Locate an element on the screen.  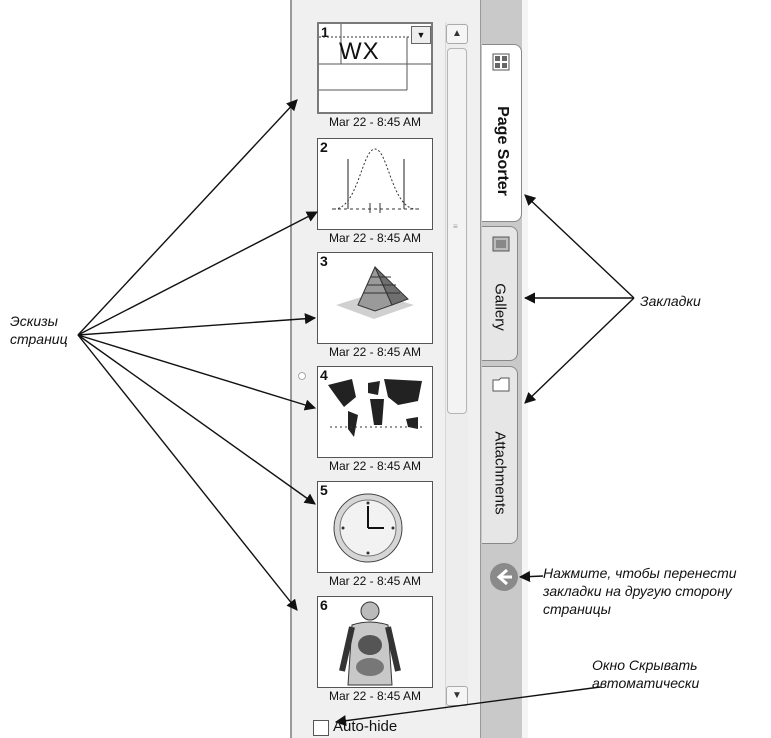
scroll-down-button: ▼ is located at coordinates (457, 696).